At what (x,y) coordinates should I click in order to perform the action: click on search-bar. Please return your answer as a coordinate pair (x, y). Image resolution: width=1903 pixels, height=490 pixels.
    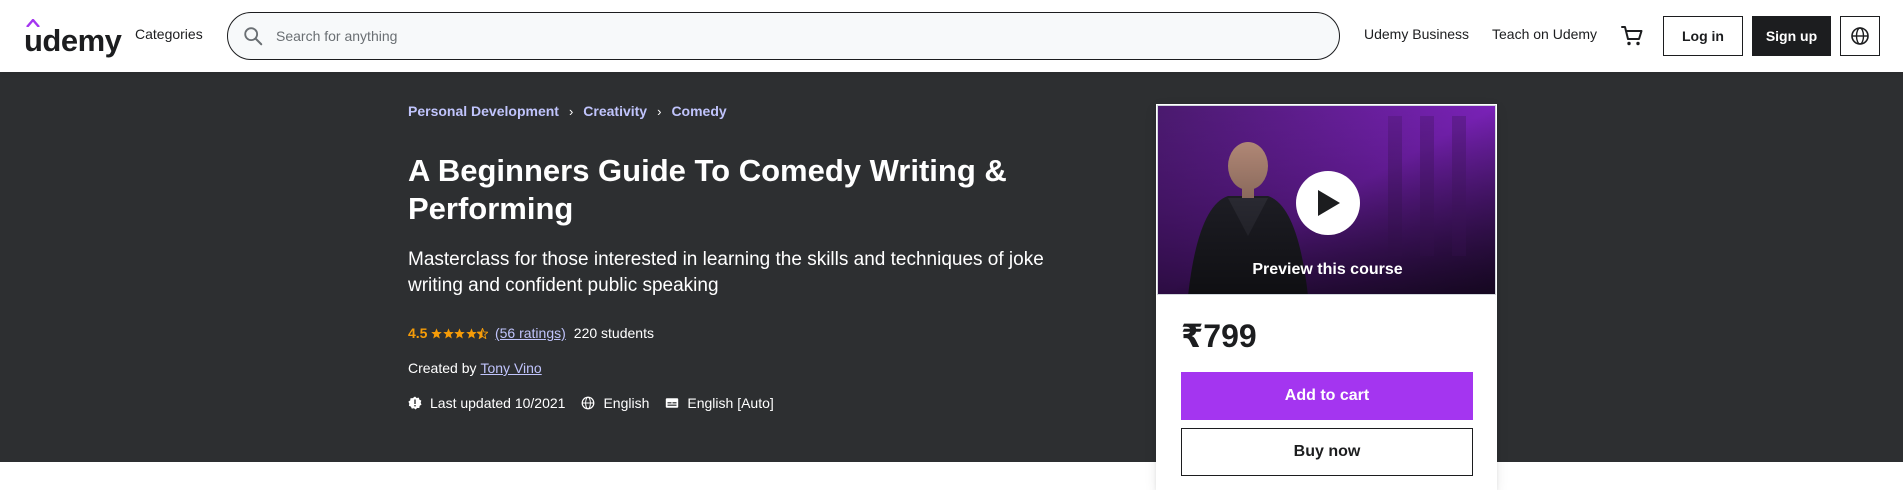
    Looking at the image, I should click on (783, 36).